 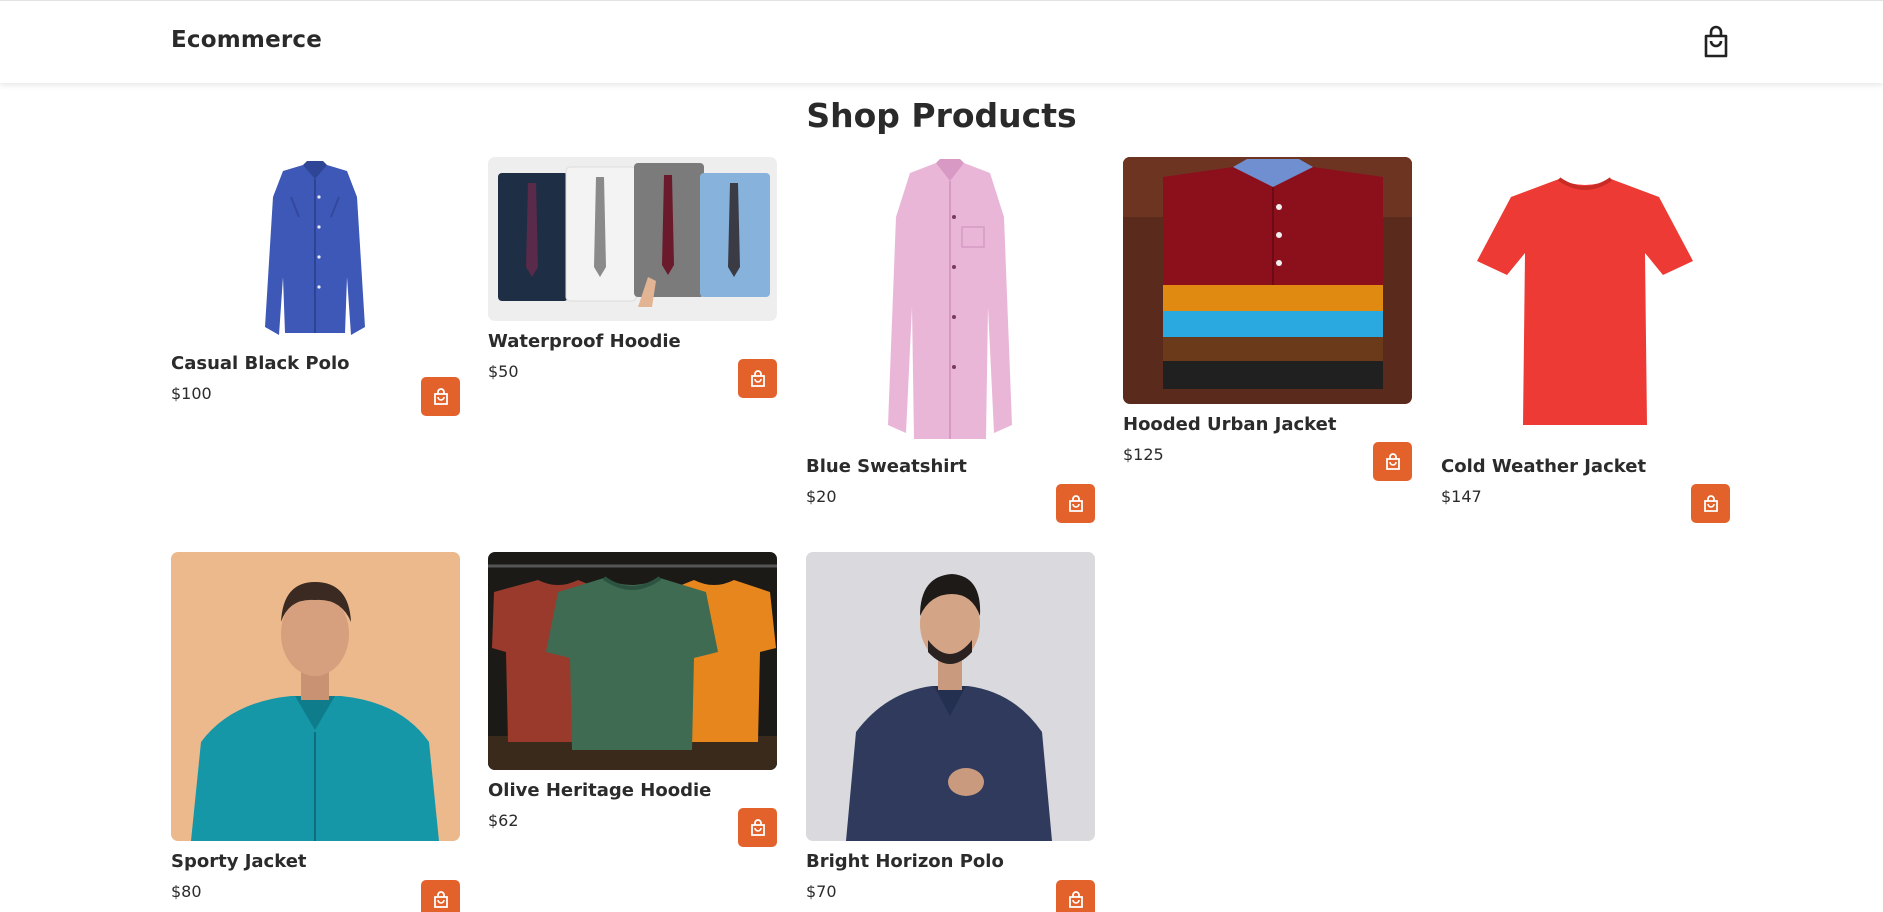 What do you see at coordinates (886, 466) in the screenshot?
I see `product-name: Blue Sweatshirt` at bounding box center [886, 466].